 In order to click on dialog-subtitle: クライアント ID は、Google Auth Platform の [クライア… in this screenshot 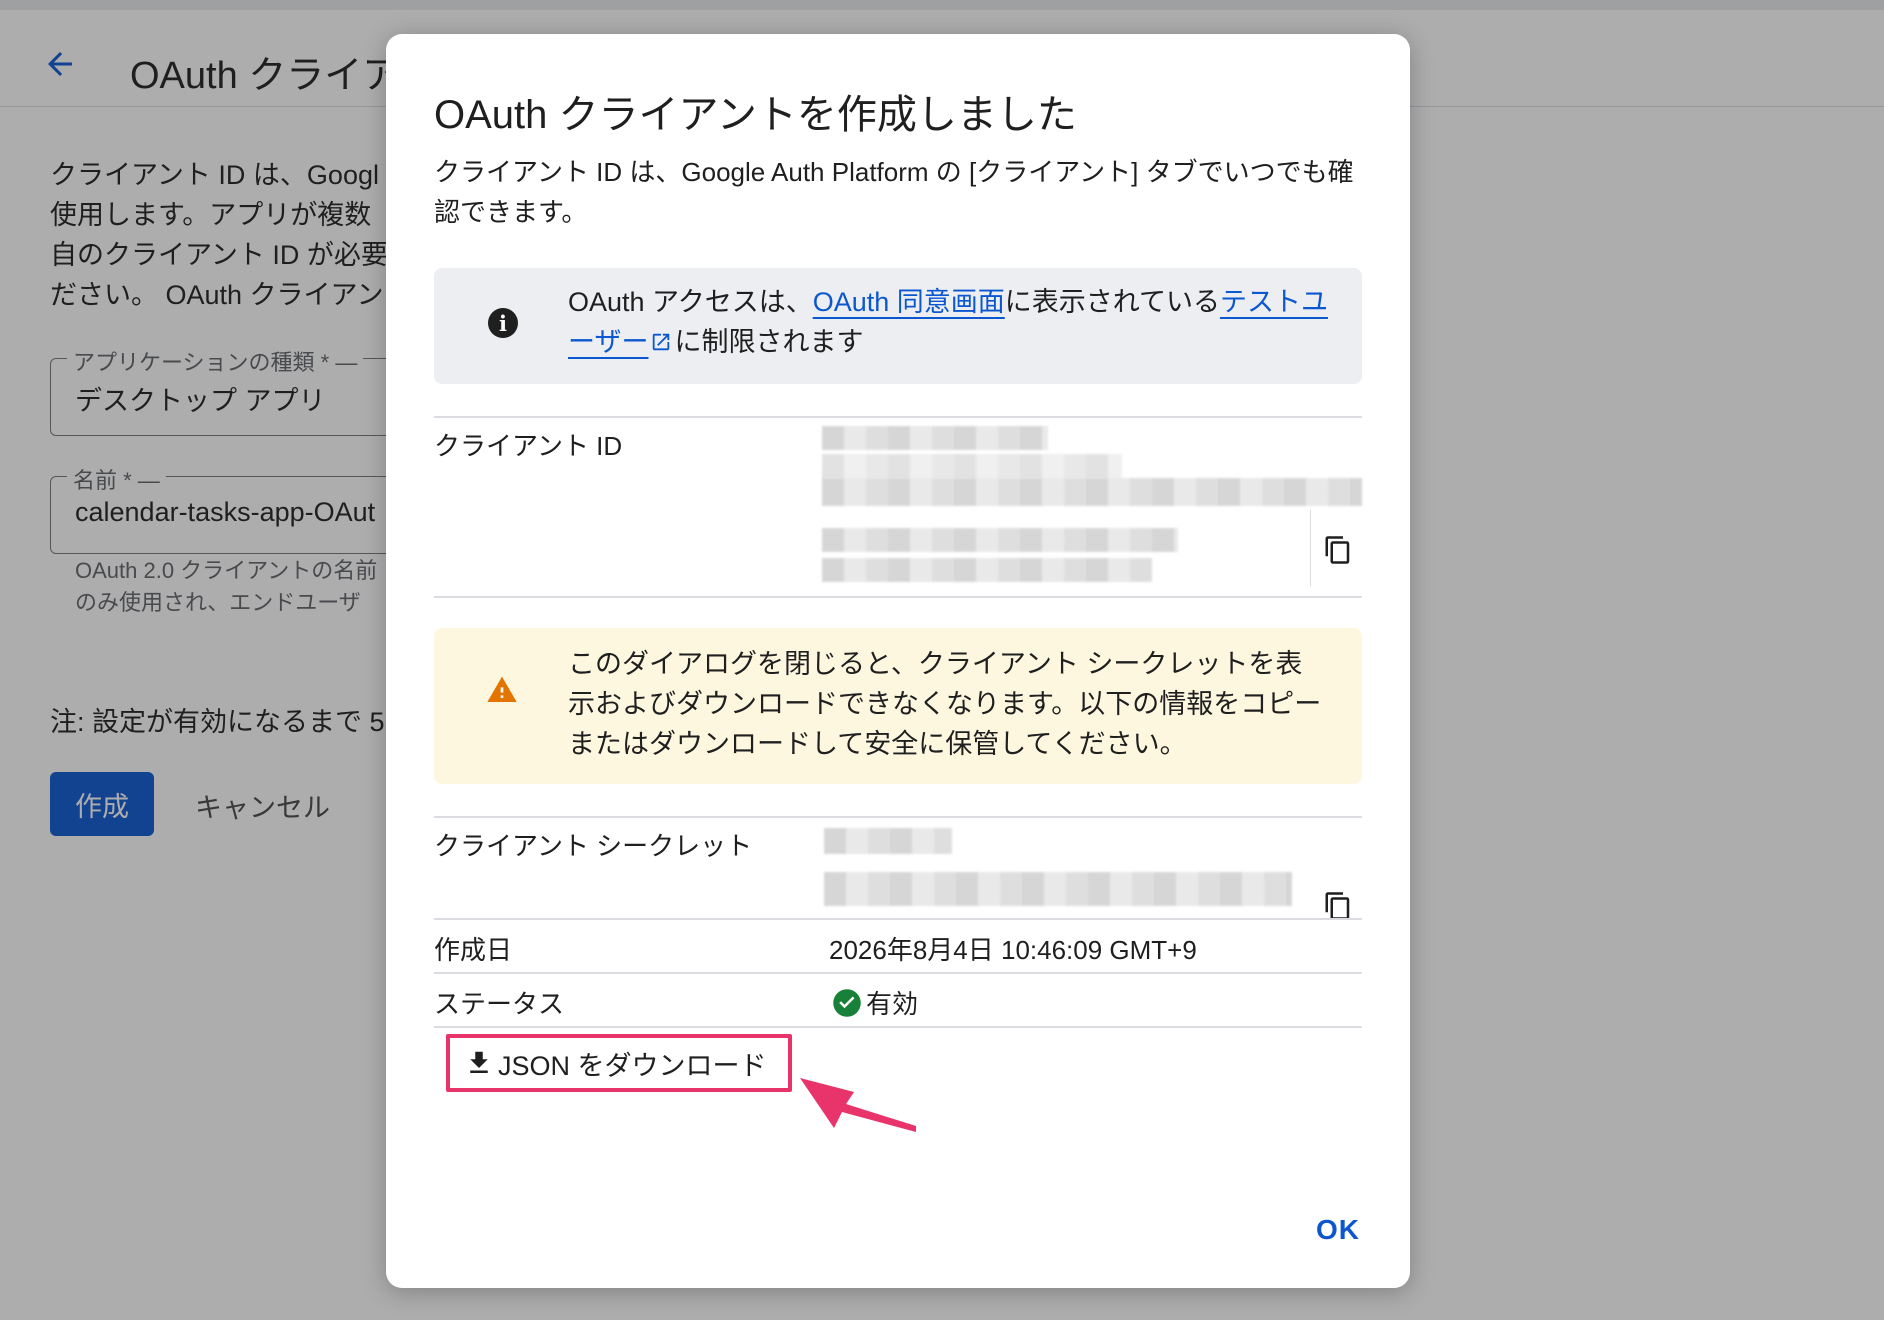, I will do `click(894, 192)`.